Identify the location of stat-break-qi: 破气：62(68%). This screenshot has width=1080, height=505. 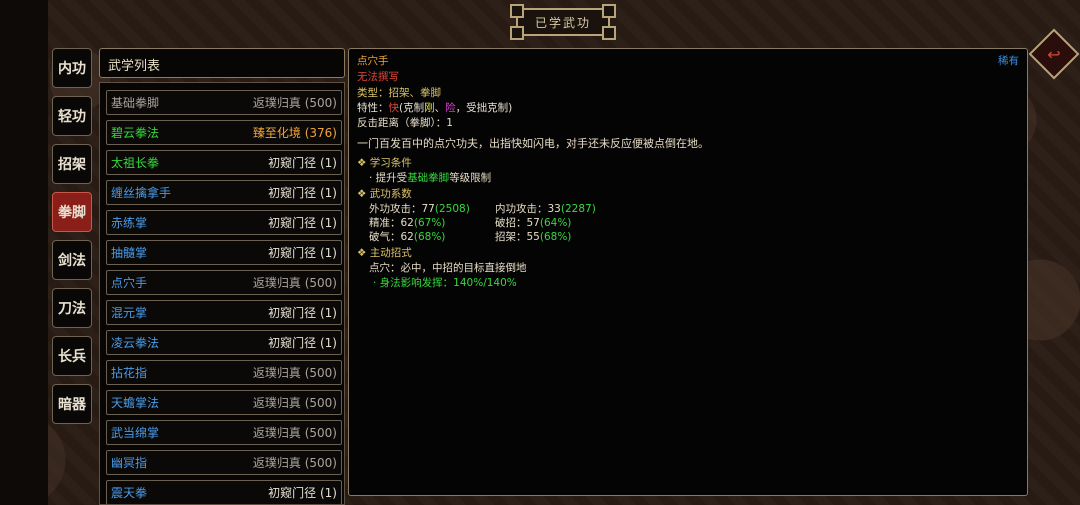
(407, 236).